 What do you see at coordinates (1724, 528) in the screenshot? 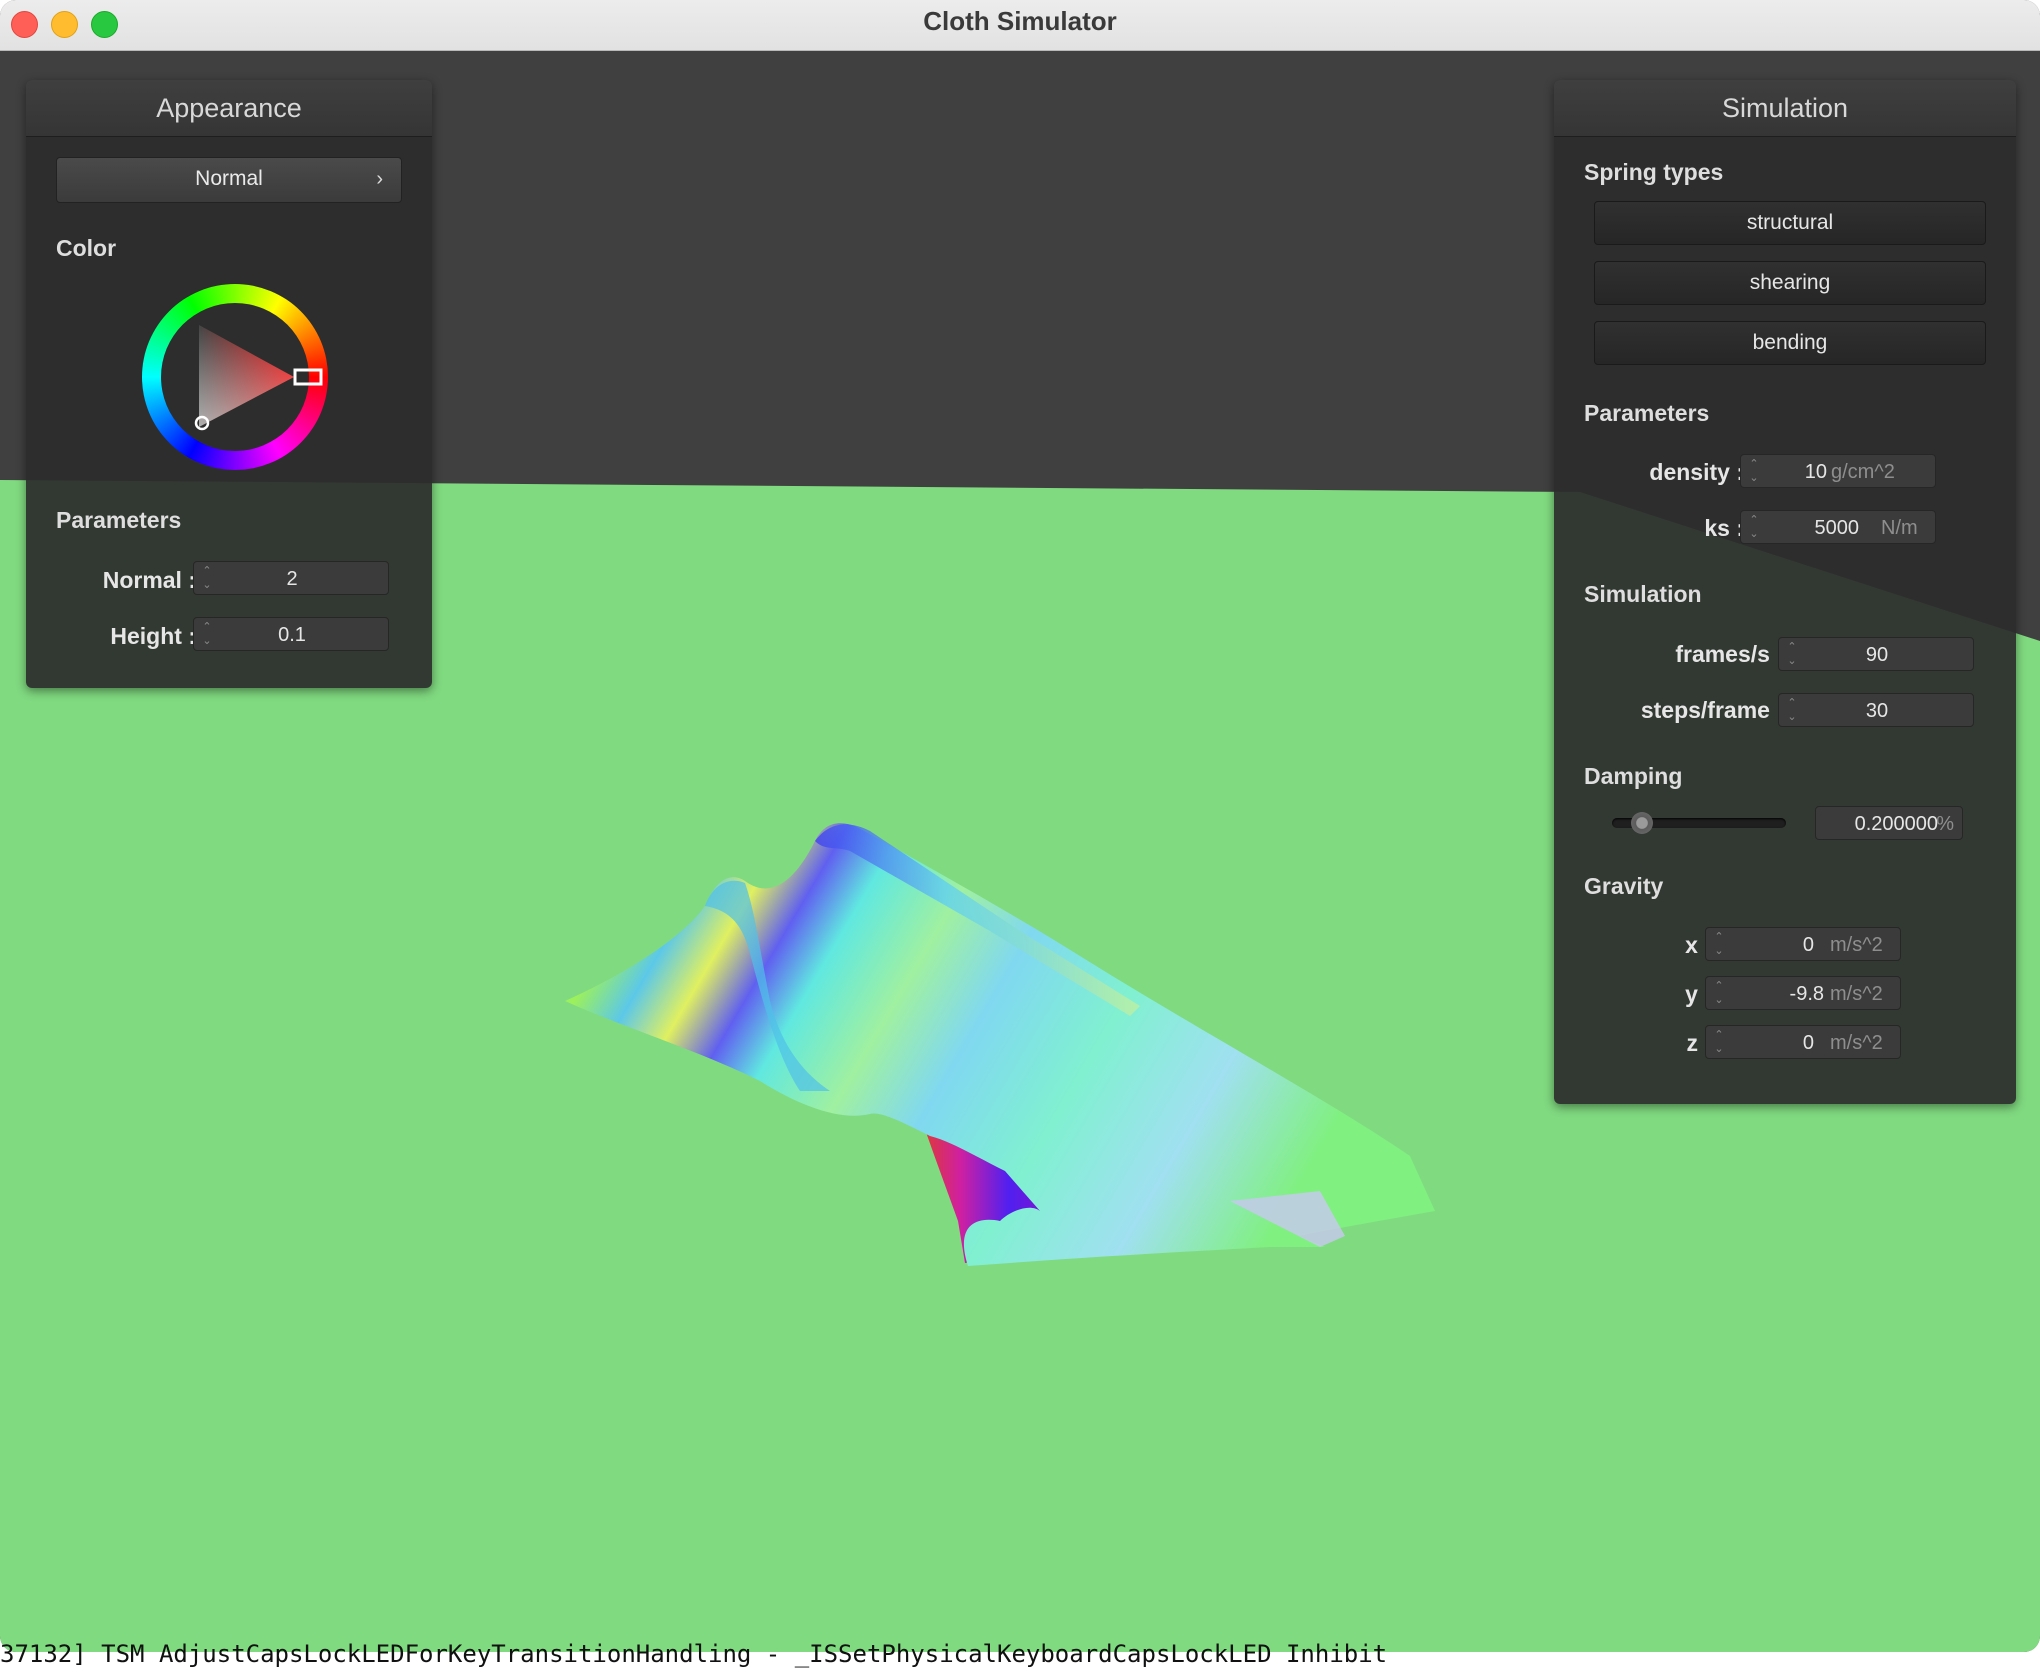
I see `ks-label: ks :` at bounding box center [1724, 528].